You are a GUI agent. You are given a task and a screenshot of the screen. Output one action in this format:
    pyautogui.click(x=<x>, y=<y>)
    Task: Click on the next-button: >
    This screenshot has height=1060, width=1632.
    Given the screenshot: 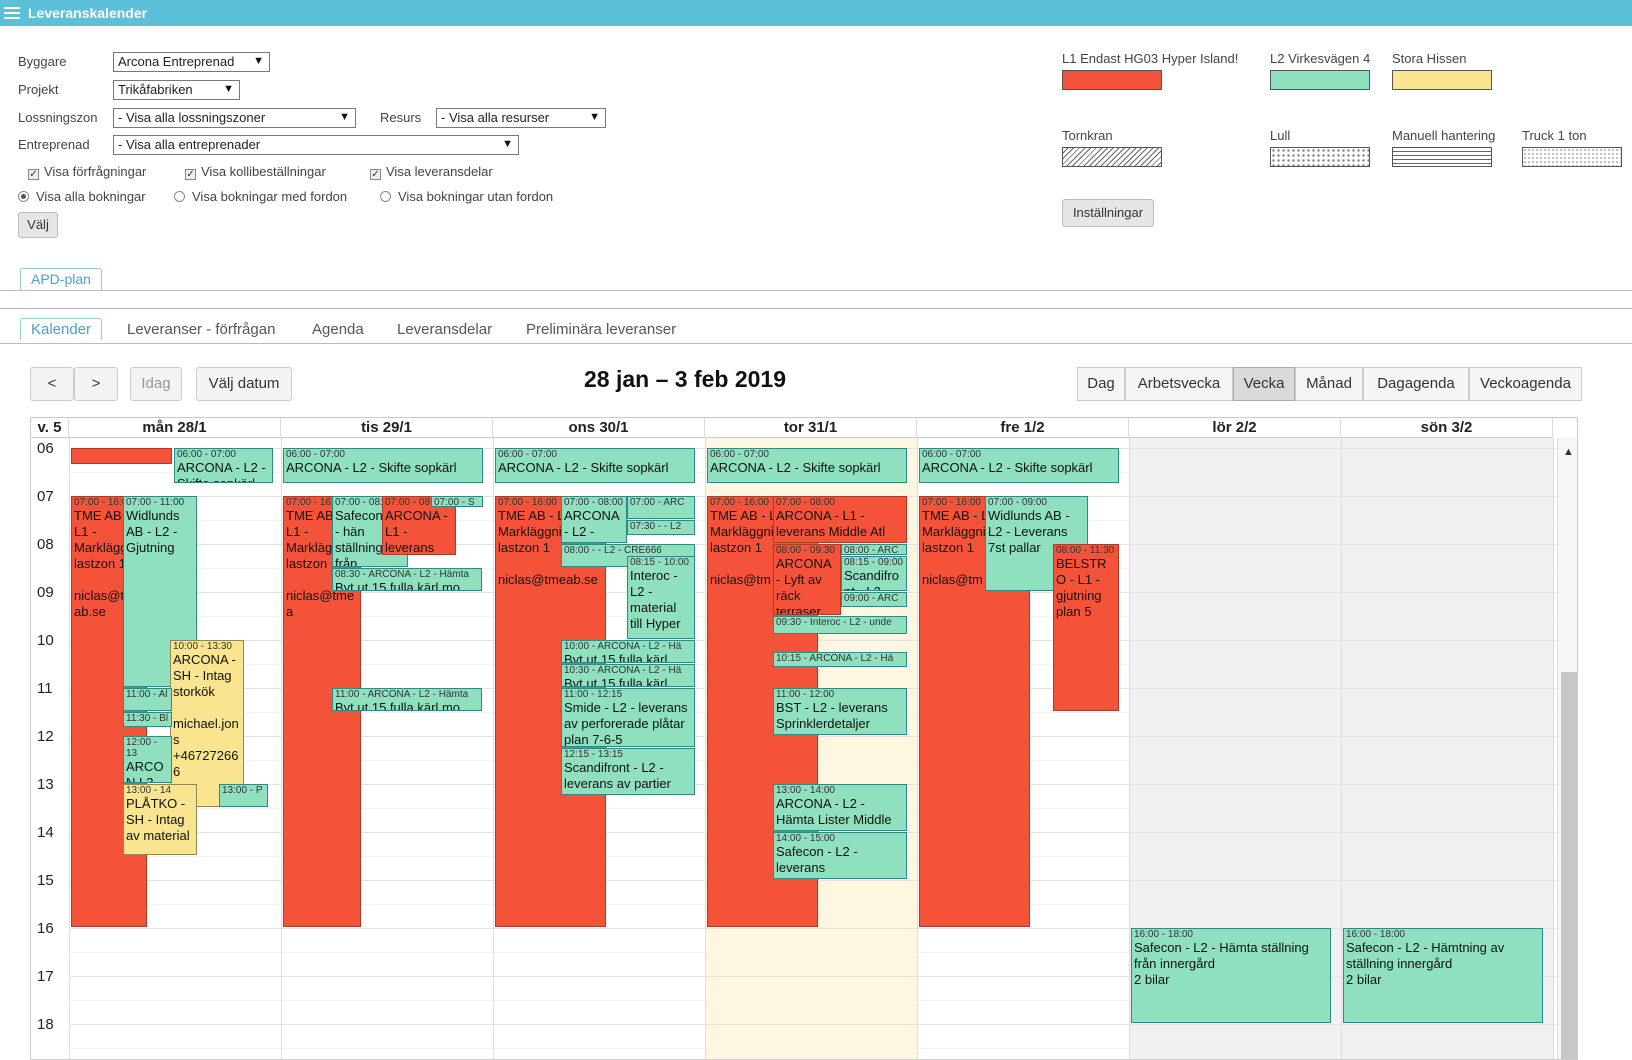 What is the action you would take?
    pyautogui.click(x=96, y=384)
    